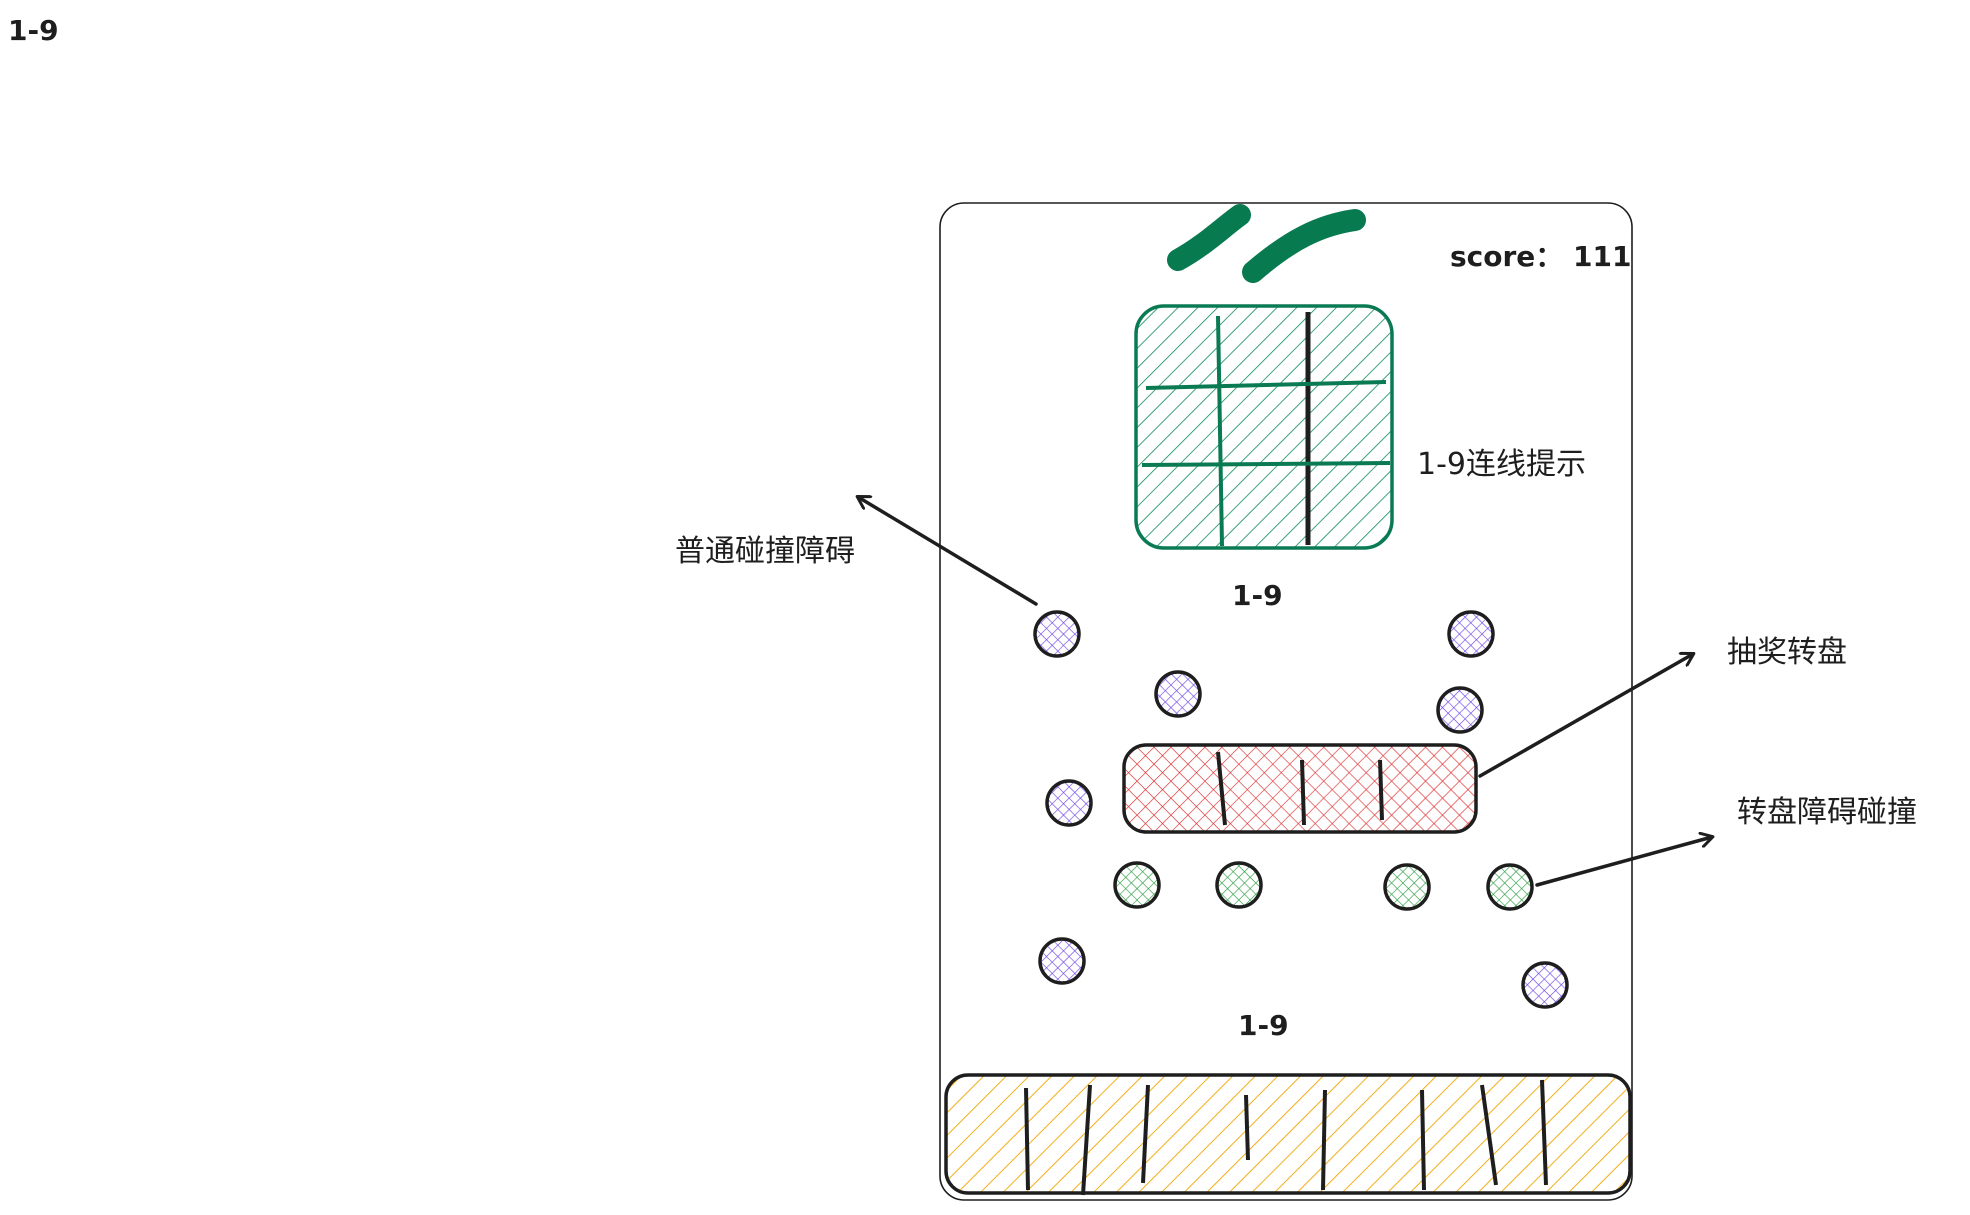 The width and height of the screenshot is (1970, 1215). I want to click on wheel-body, so click(1300, 788).